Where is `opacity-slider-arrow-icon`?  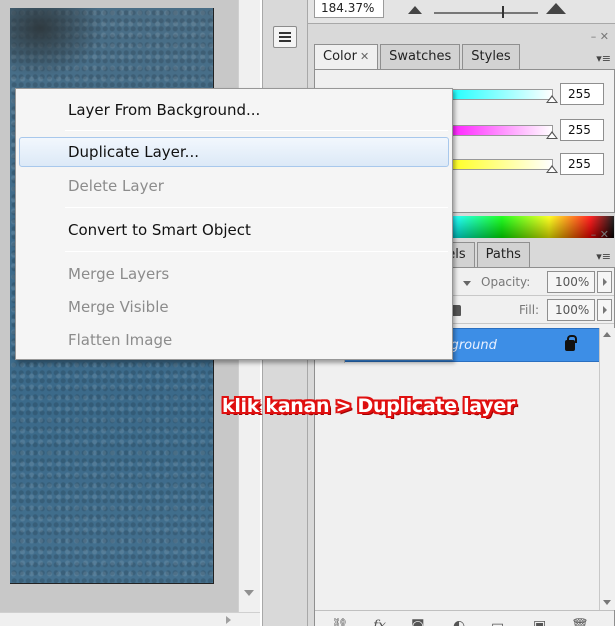
opacity-slider-arrow-icon is located at coordinates (604, 282).